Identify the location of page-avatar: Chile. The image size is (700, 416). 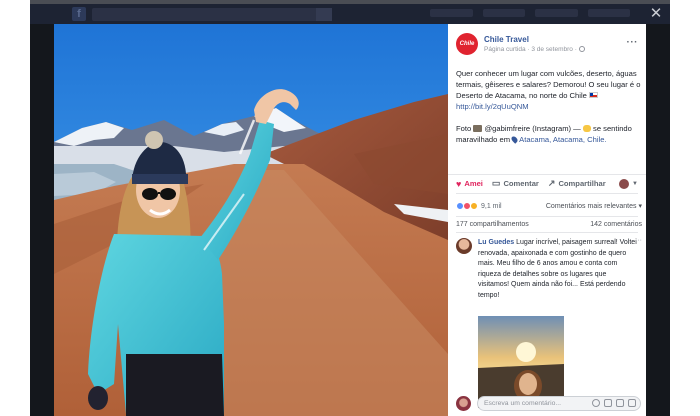
(467, 44).